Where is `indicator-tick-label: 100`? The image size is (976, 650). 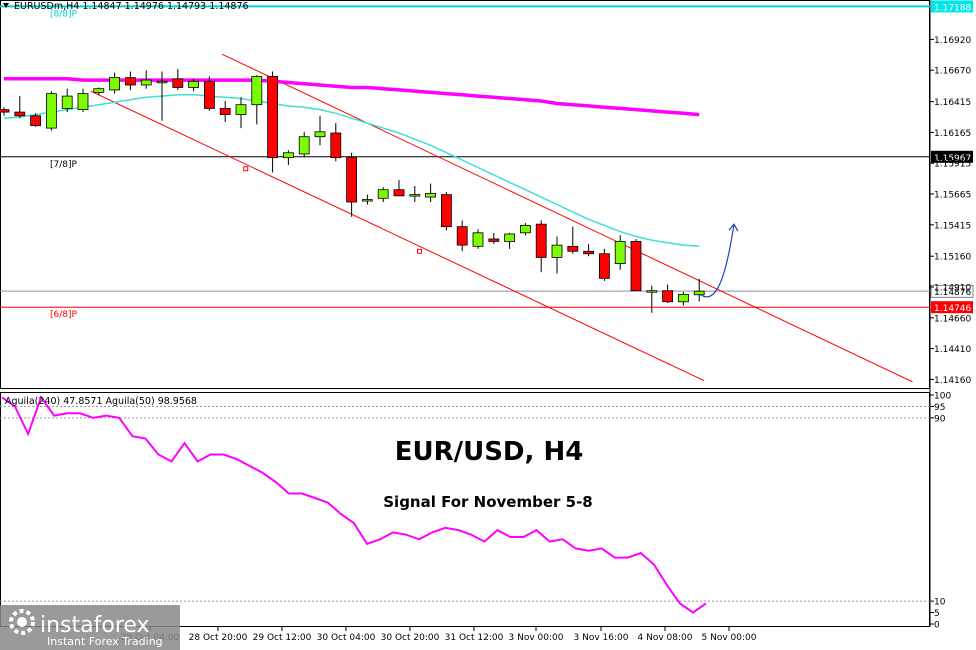 indicator-tick-label: 100 is located at coordinates (942, 397).